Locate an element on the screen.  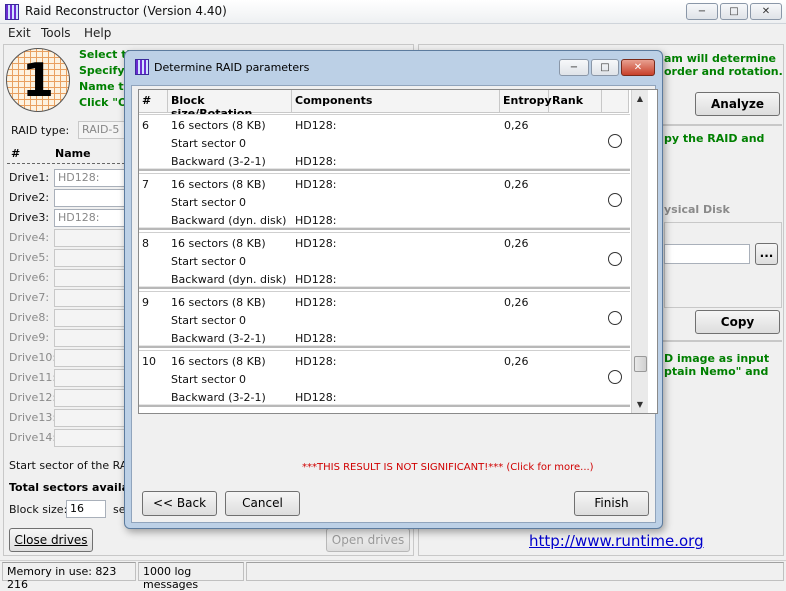
dialog-close-icon: ✕ is located at coordinates (638, 67).